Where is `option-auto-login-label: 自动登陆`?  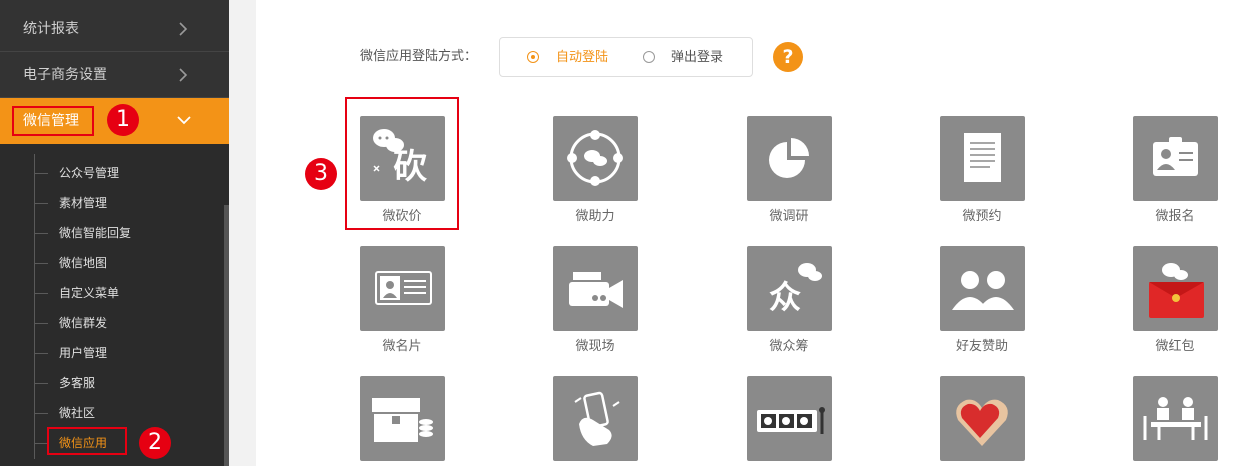 option-auto-login-label: 自动登陆 is located at coordinates (582, 58).